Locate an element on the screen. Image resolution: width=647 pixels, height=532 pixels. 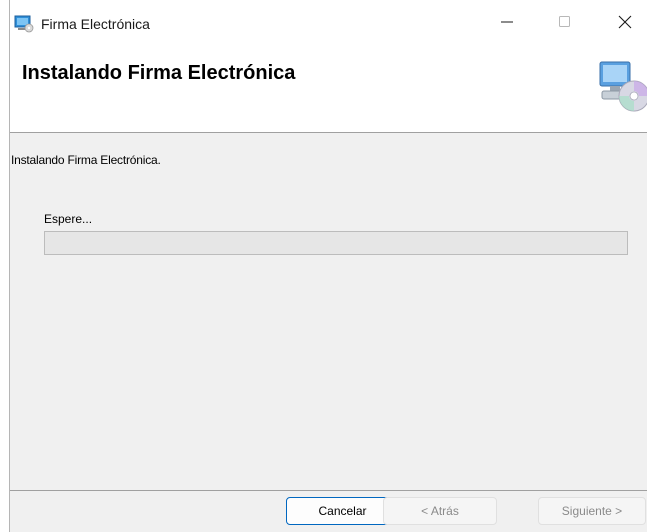
computer-cd-icon is located at coordinates (620, 87).